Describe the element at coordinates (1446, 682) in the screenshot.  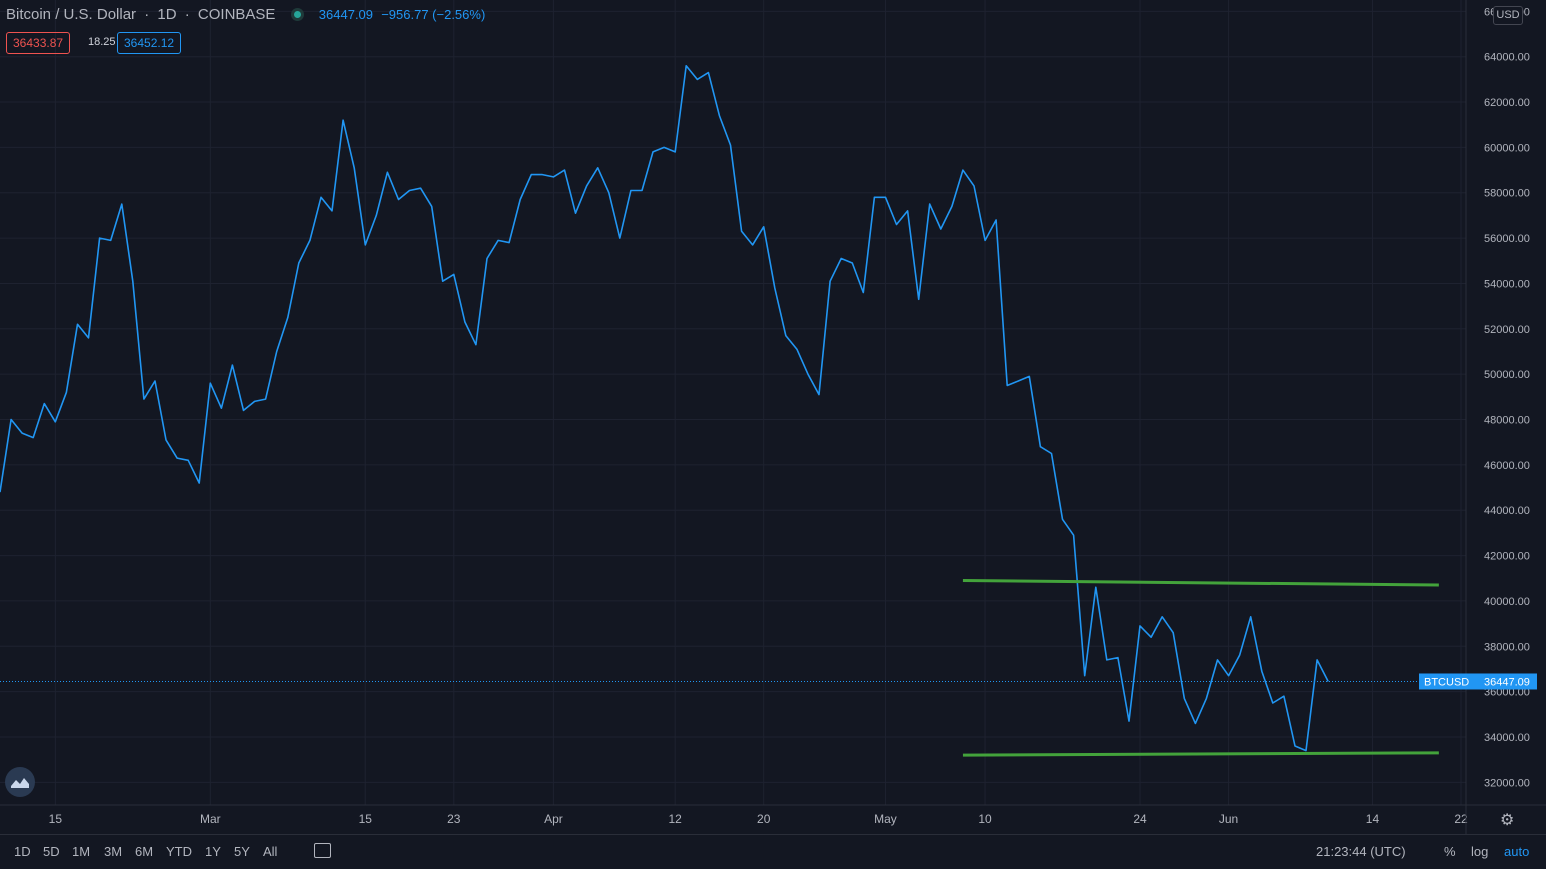
I see `price-tag-symbol: BTCUSD` at that location.